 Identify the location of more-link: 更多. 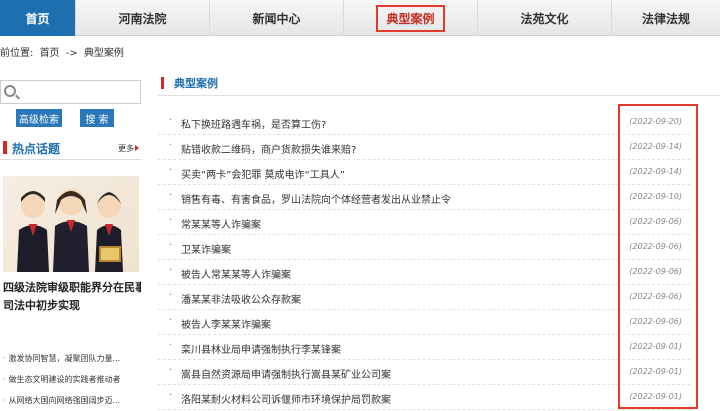
(126, 148).